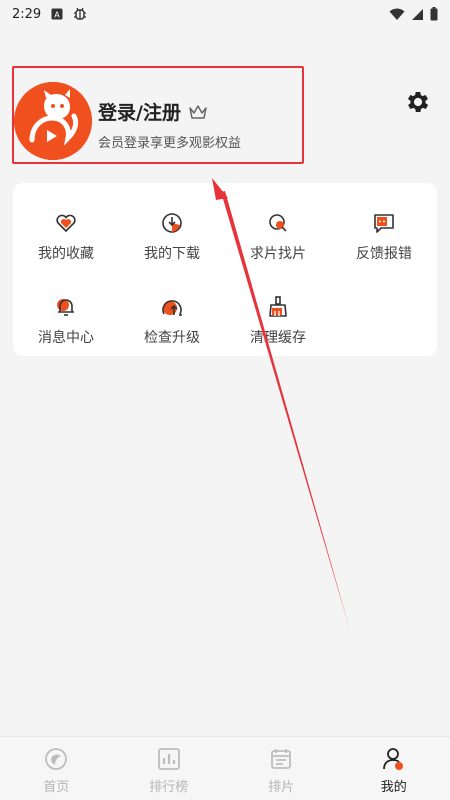 This screenshot has width=450, height=800. What do you see at coordinates (278, 223) in the screenshot?
I see `search-film-icon` at bounding box center [278, 223].